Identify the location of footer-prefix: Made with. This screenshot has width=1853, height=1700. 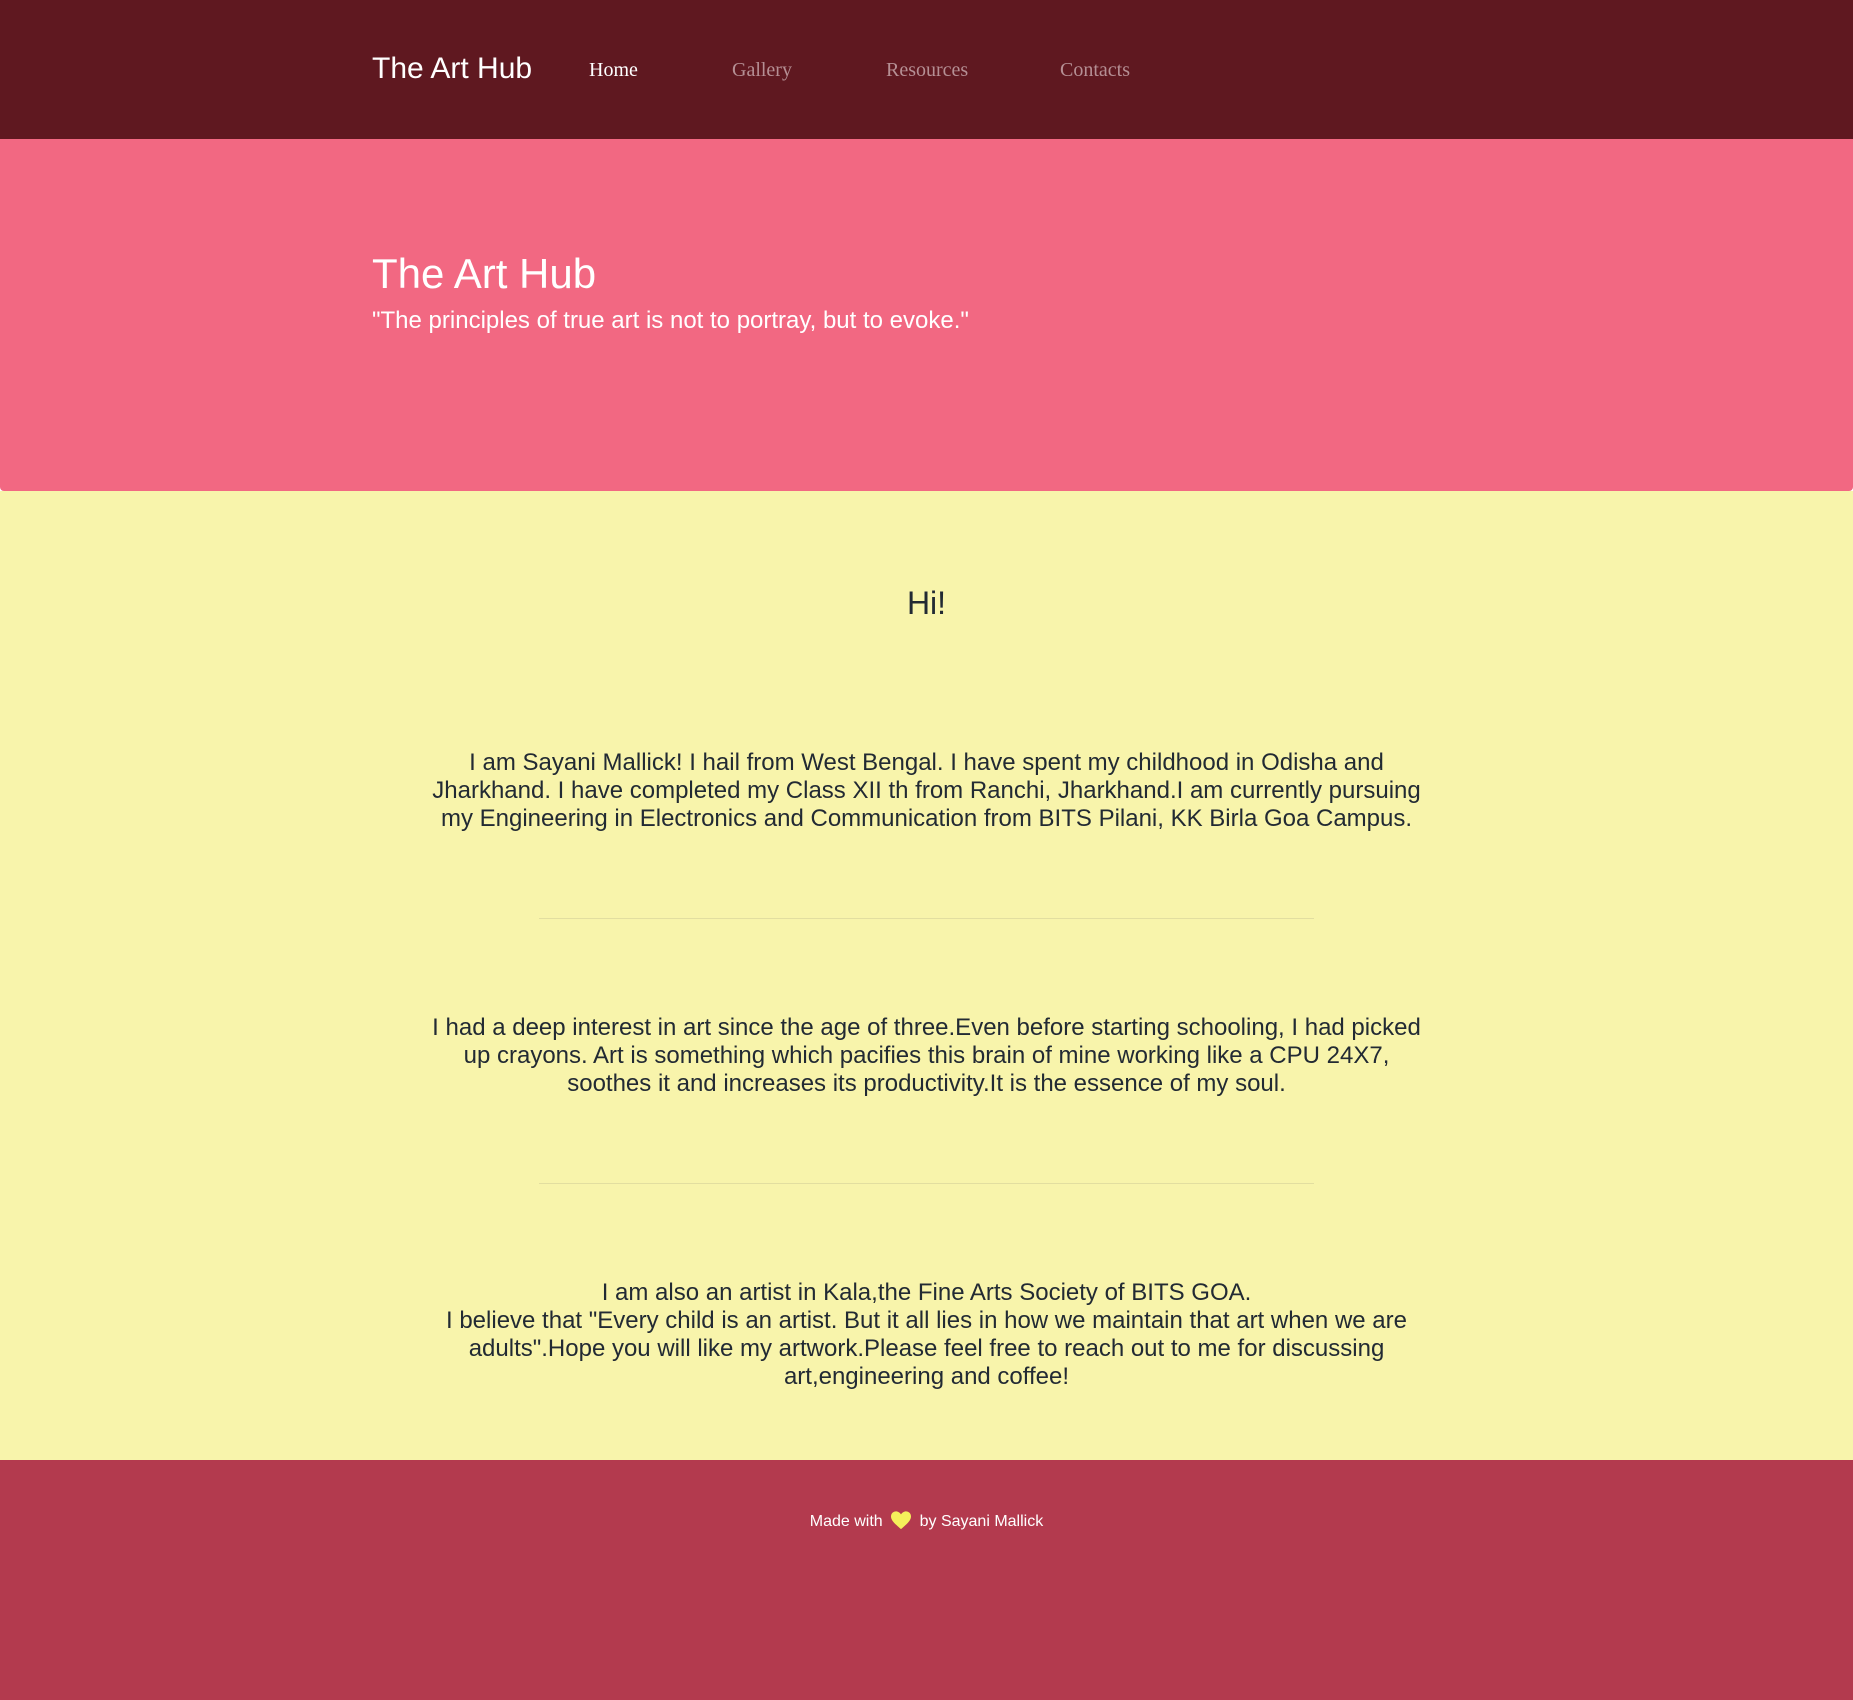
(846, 1521).